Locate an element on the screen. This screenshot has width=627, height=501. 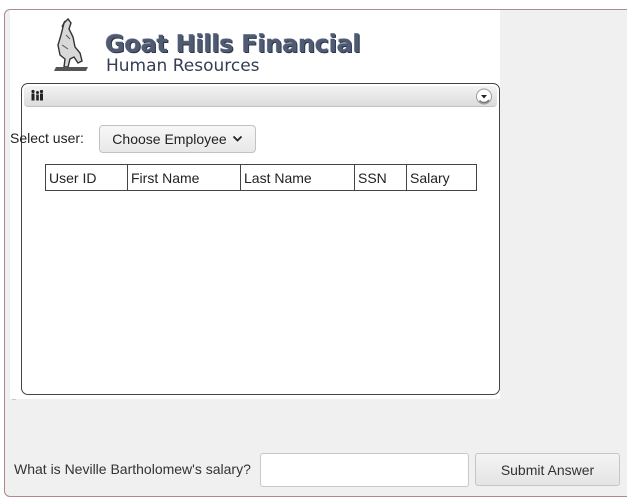
panel-title-bar is located at coordinates (260, 96).